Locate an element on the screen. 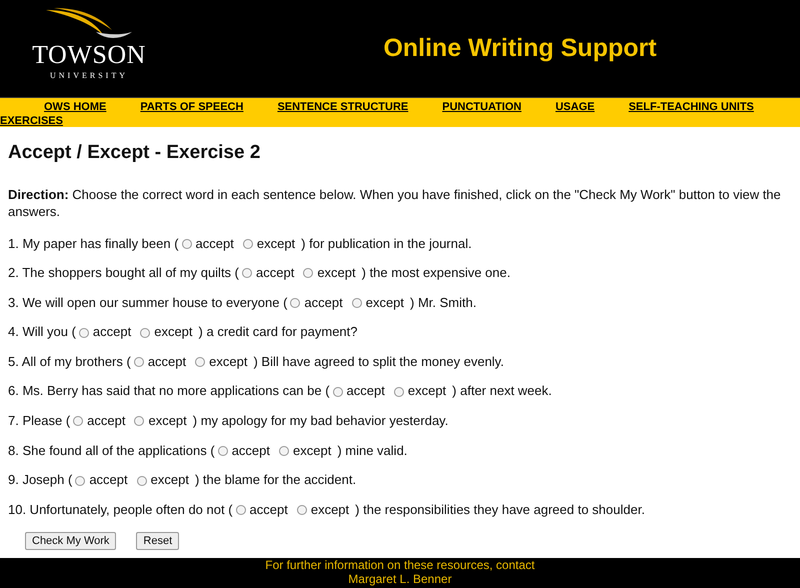 The width and height of the screenshot is (800, 588). page-title: Accept / Except - Exercise 2 is located at coordinates (135, 153).